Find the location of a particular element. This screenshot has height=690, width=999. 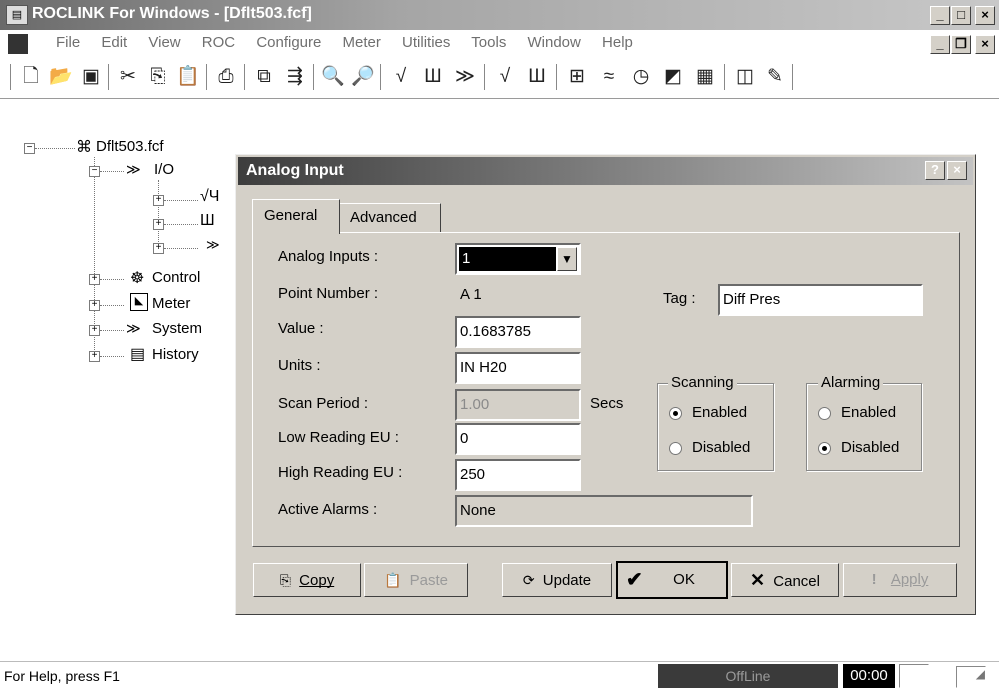

menu-meter: Meter is located at coordinates (362, 42).